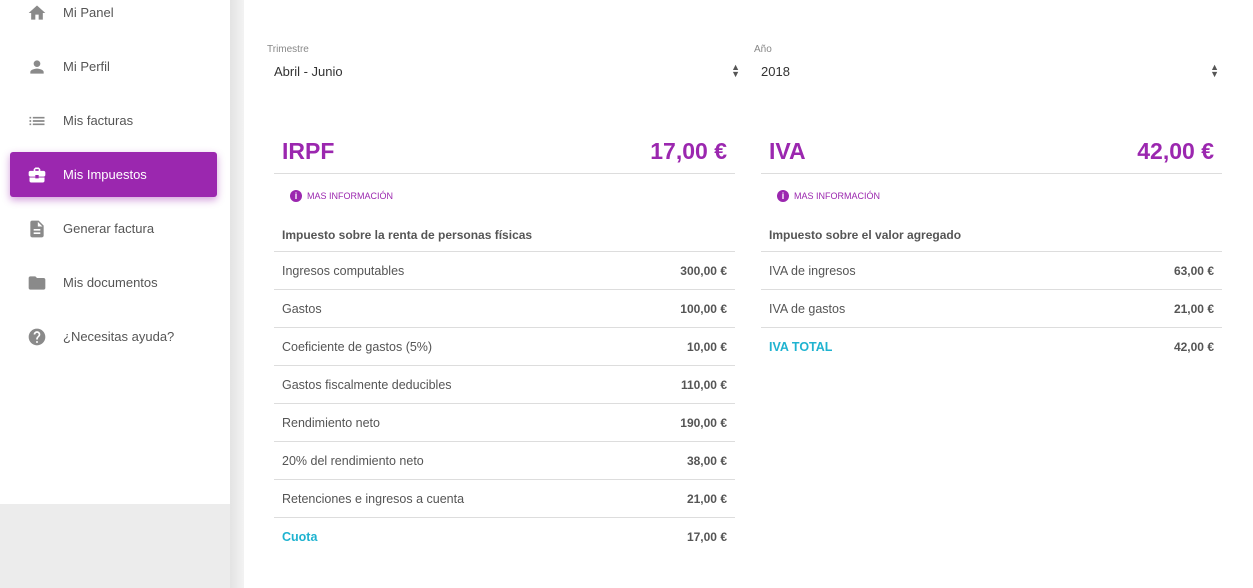  Describe the element at coordinates (807, 308) in the screenshot. I see `row-label: IVA de gastos` at that location.